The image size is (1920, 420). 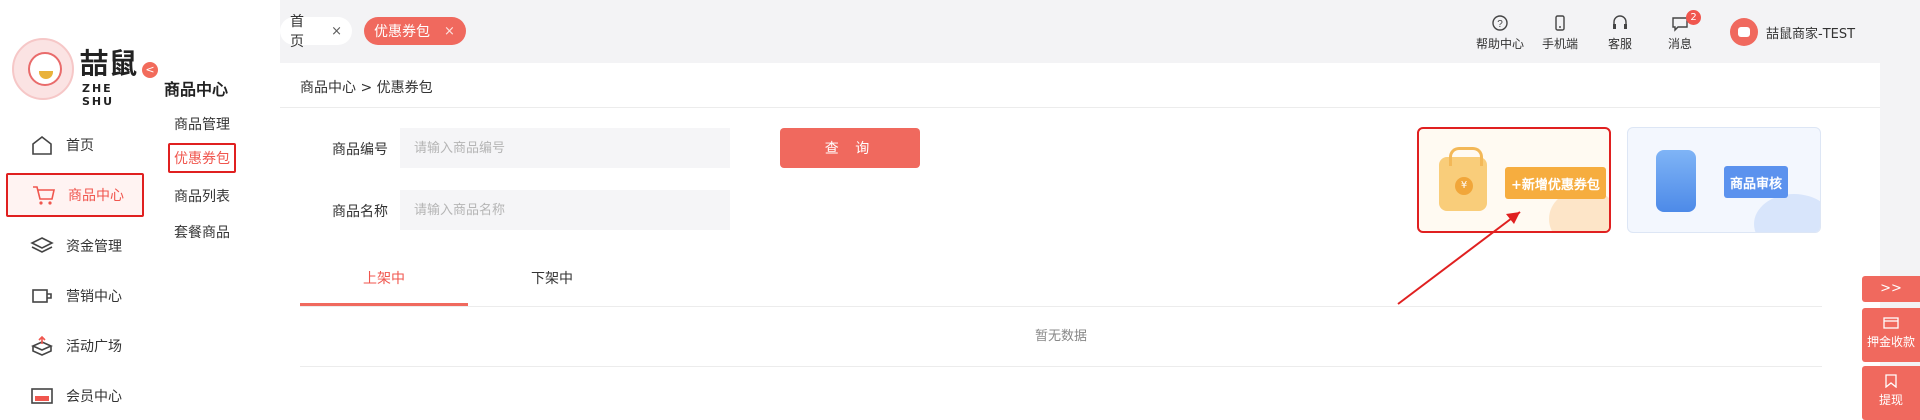 I want to click on collapse-sidebar-button: <, so click(x=150, y=70).